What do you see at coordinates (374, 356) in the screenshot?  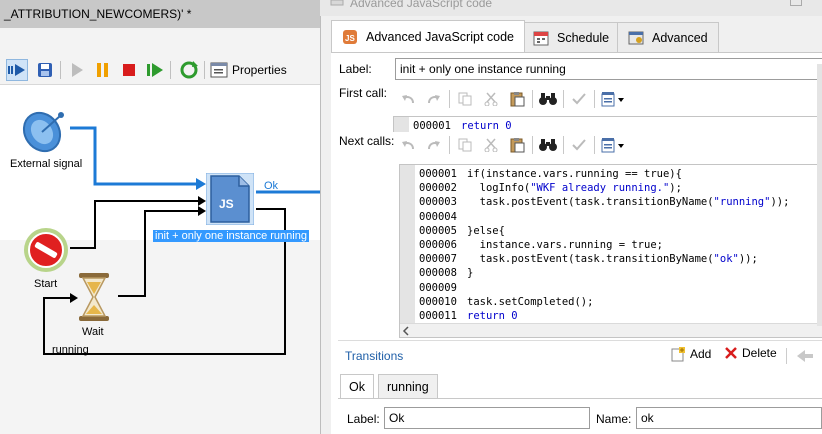 I see `transitions-title: Transitions` at bounding box center [374, 356].